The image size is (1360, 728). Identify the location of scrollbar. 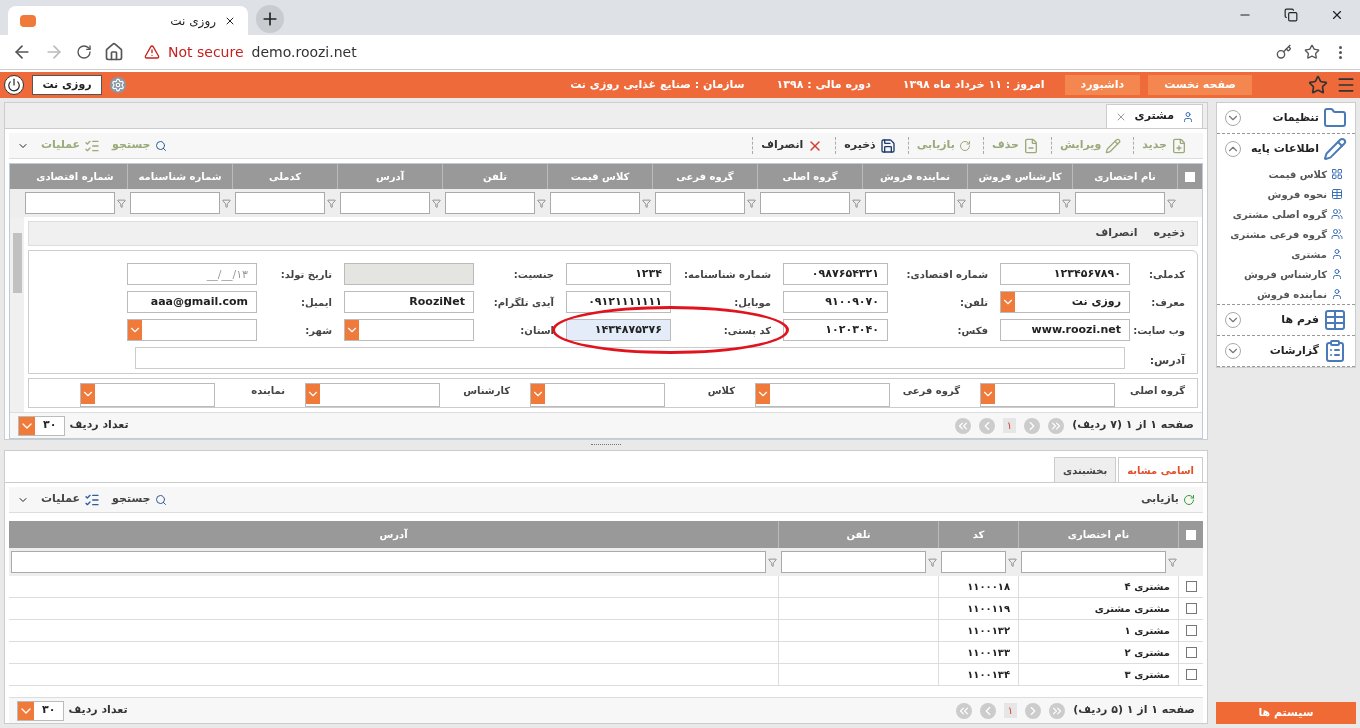
(17, 314).